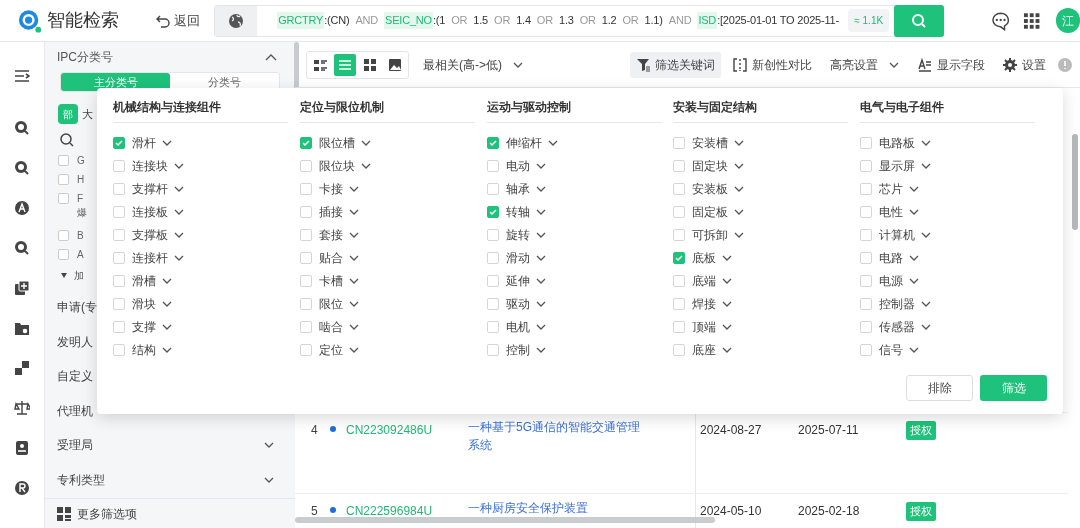  I want to click on keyword-label: 滑动, so click(517, 258).